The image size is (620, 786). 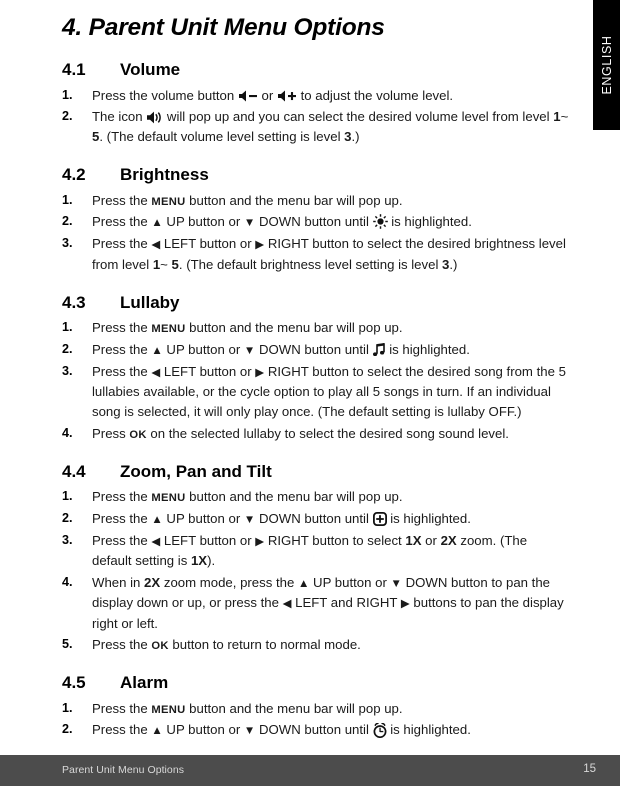 What do you see at coordinates (74, 302) in the screenshot?
I see `section-number: 4.3` at bounding box center [74, 302].